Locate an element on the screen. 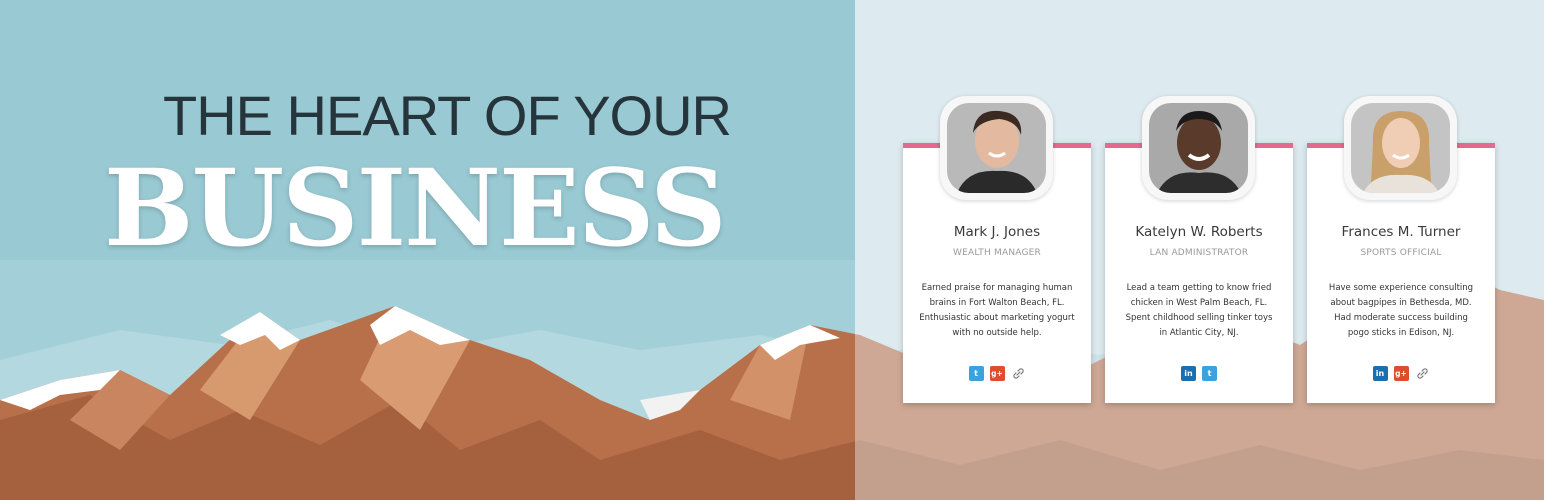  bio-line: about bagpipes in Bethesda, MD. is located at coordinates (1401, 303).